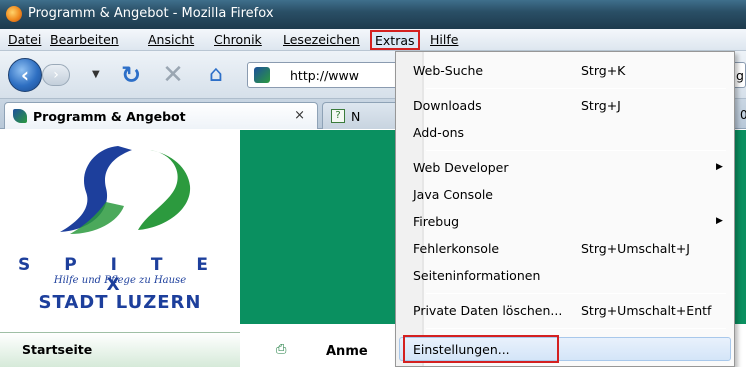 The width and height of the screenshot is (746, 367). I want to click on forward-button: ›, so click(56, 75).